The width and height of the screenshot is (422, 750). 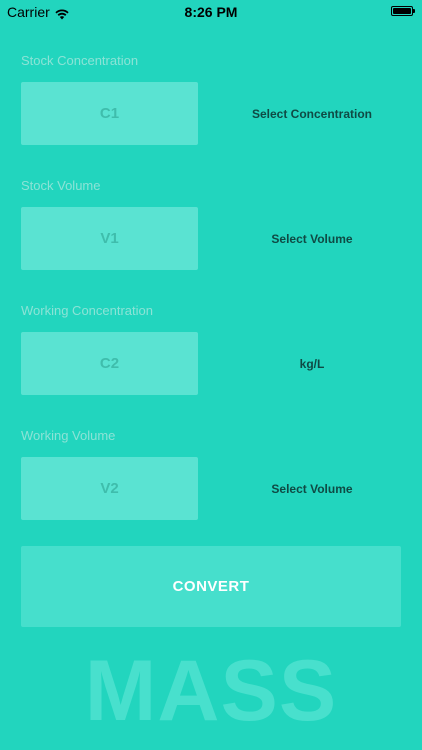 I want to click on select-working-volume-button: Select Volume, so click(x=312, y=488).